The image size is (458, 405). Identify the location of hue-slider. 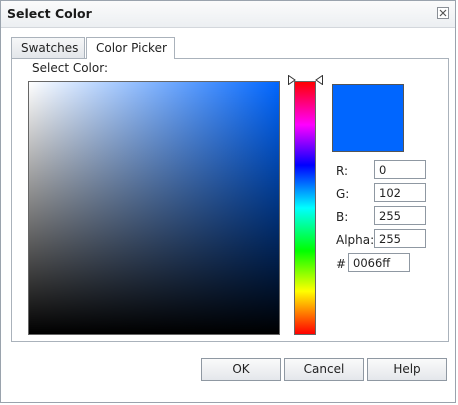
(305, 208).